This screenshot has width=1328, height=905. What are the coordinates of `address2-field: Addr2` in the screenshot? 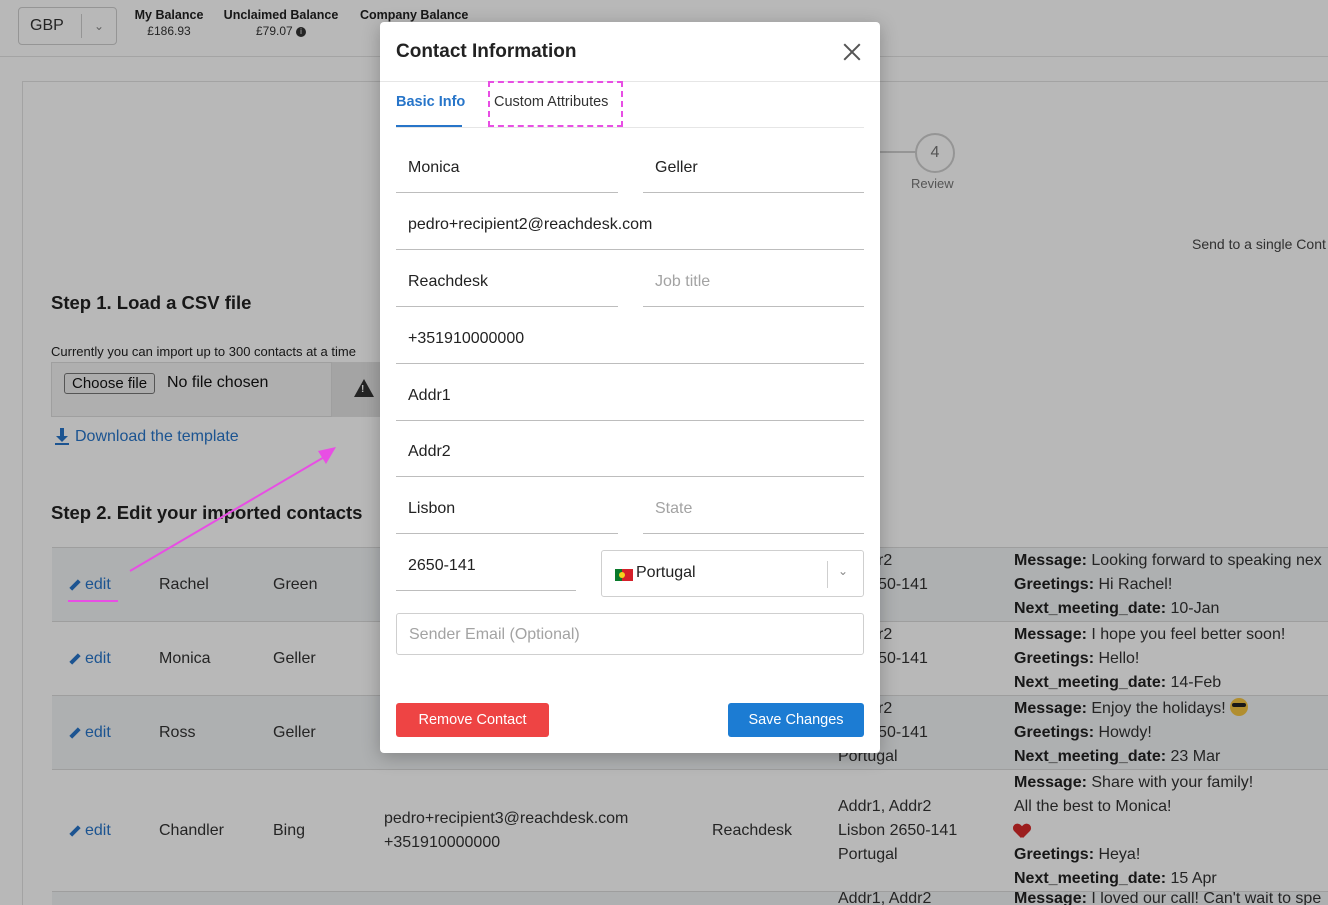 It's located at (630, 453).